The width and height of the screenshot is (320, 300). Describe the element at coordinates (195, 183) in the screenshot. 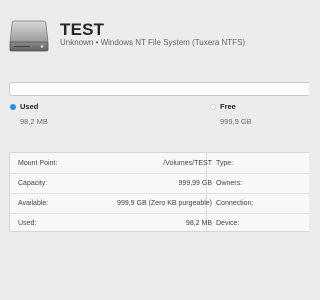

I see `capacity-value: 999,99 GB` at that location.